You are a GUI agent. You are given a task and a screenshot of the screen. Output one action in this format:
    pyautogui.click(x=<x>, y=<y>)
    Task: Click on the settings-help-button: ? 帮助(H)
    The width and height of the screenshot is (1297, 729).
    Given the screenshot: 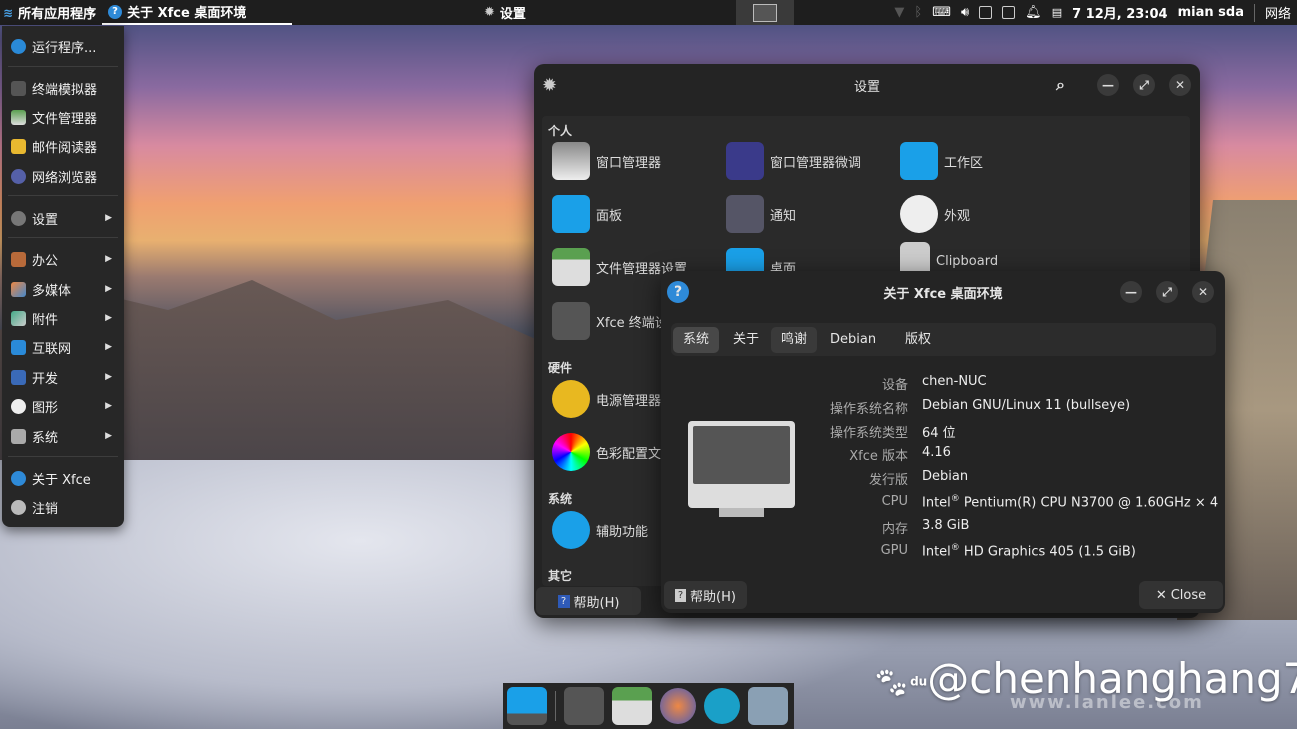 What is the action you would take?
    pyautogui.click(x=588, y=601)
    